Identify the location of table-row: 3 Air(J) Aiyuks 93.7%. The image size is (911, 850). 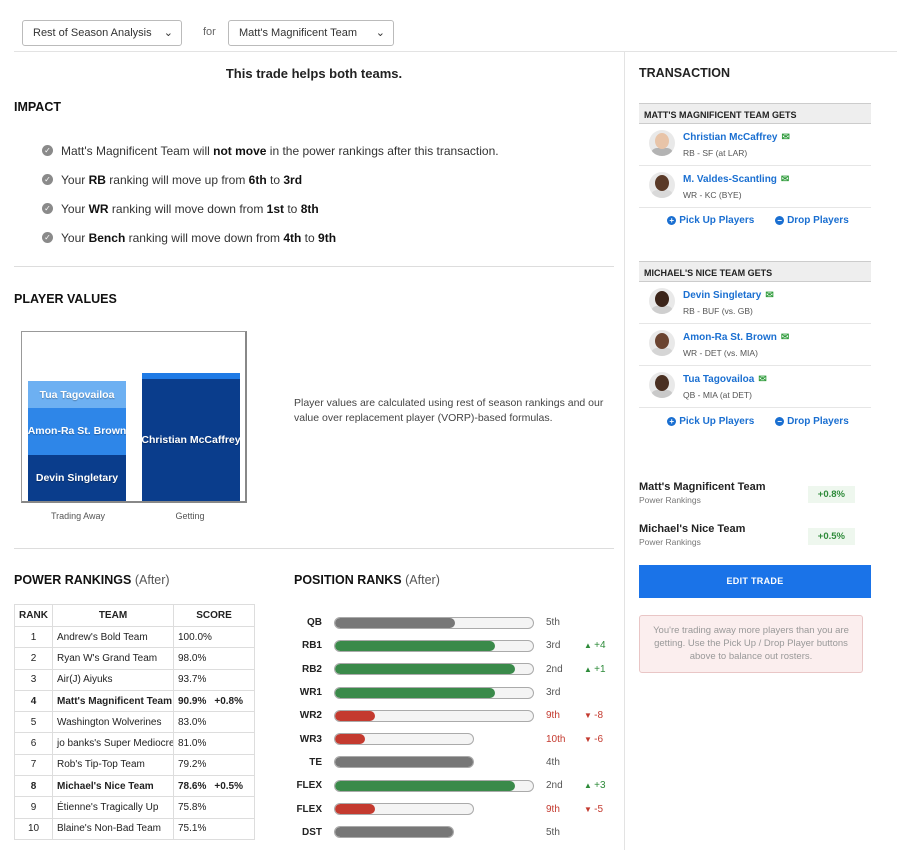
(134, 679).